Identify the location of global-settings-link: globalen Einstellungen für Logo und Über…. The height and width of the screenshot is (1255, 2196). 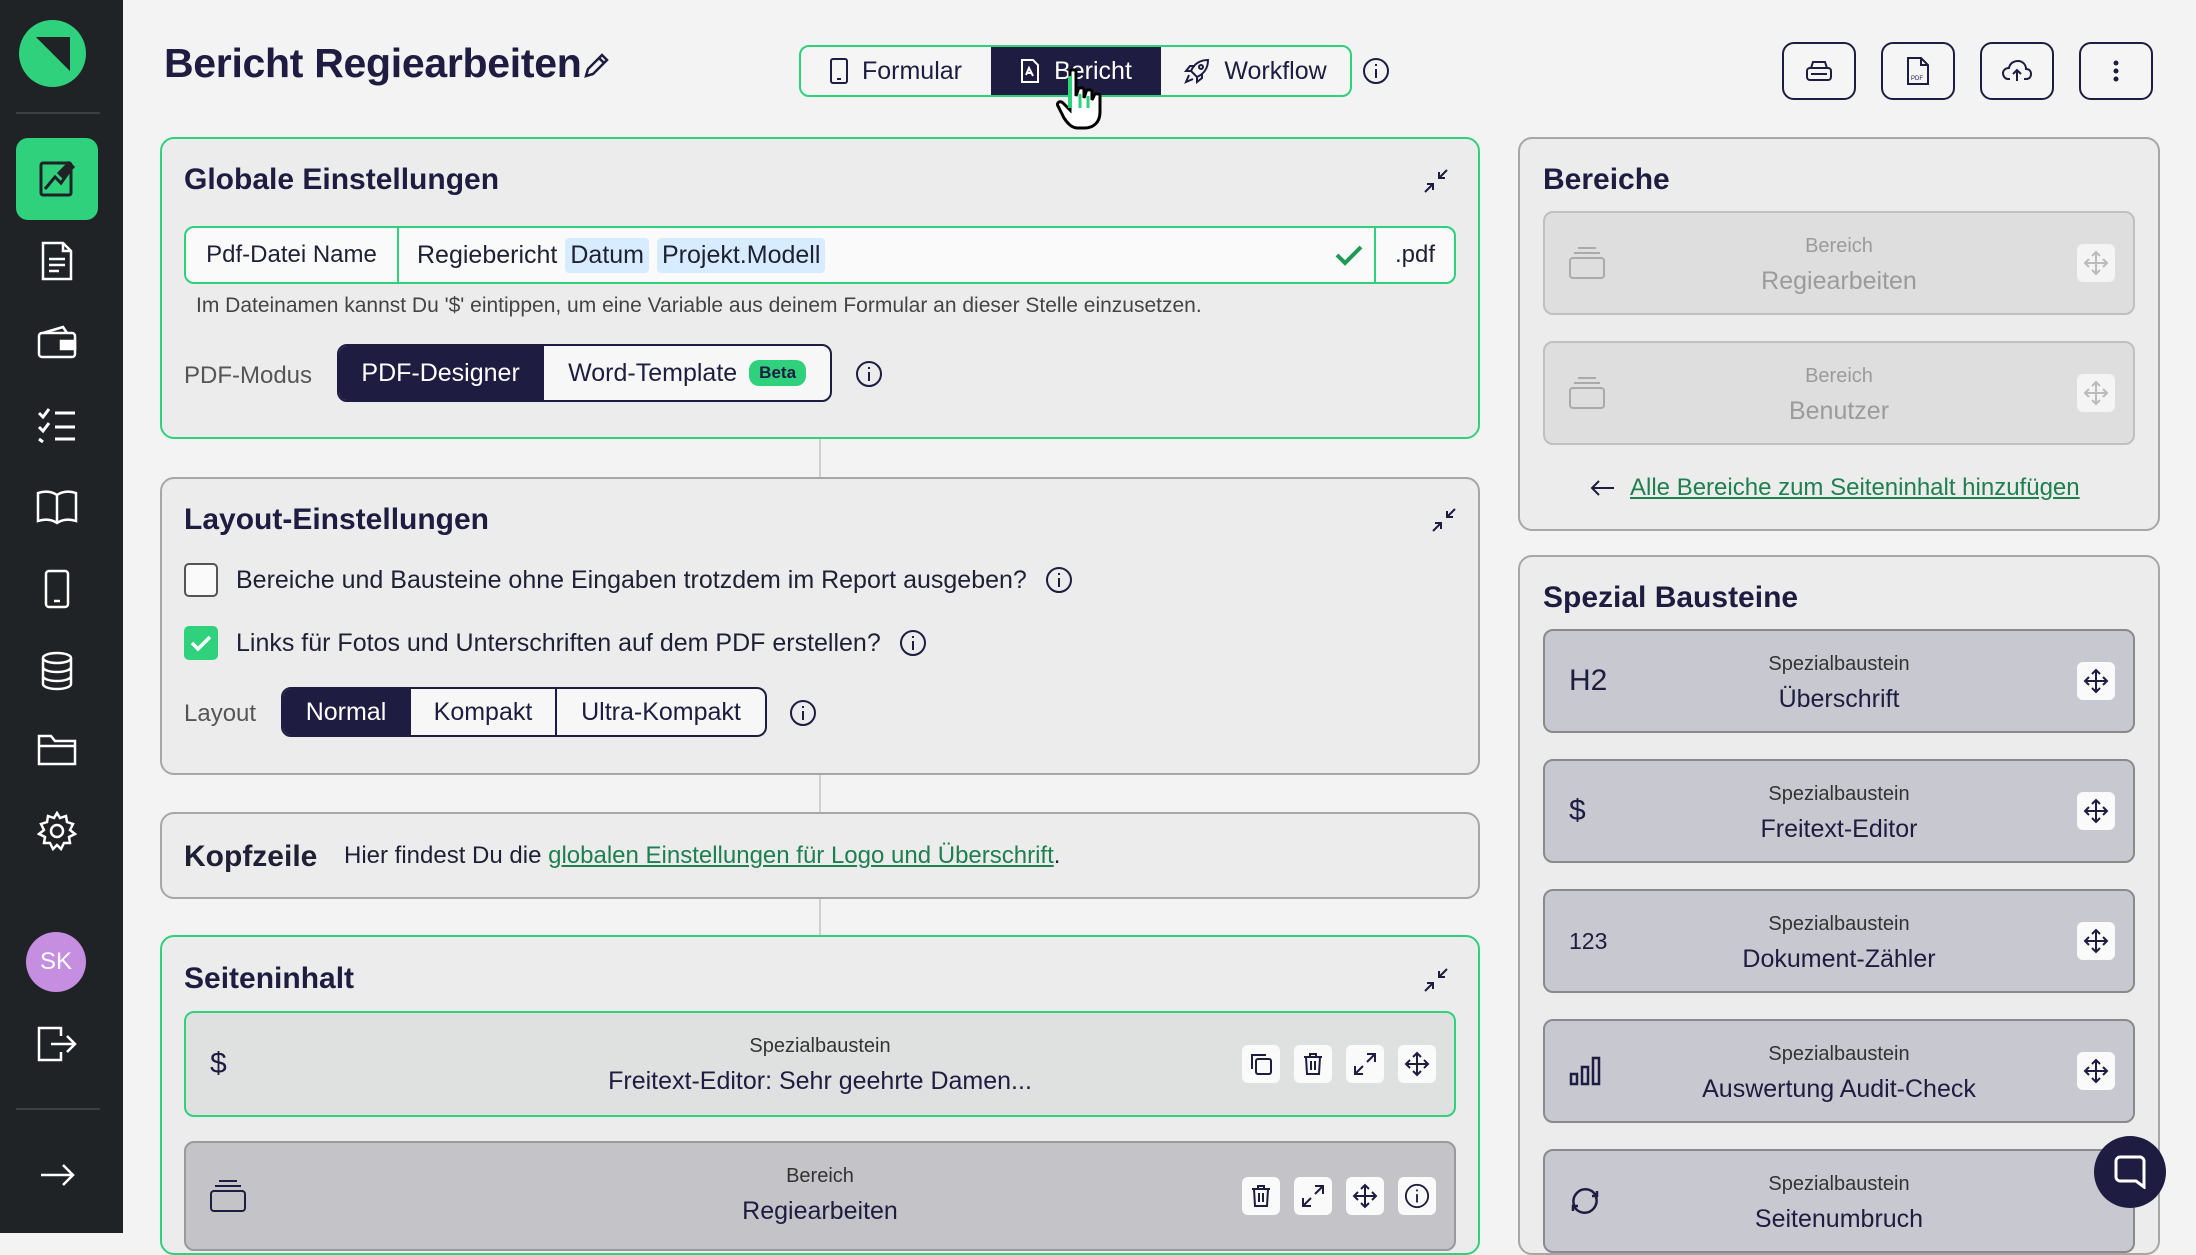
(801, 855).